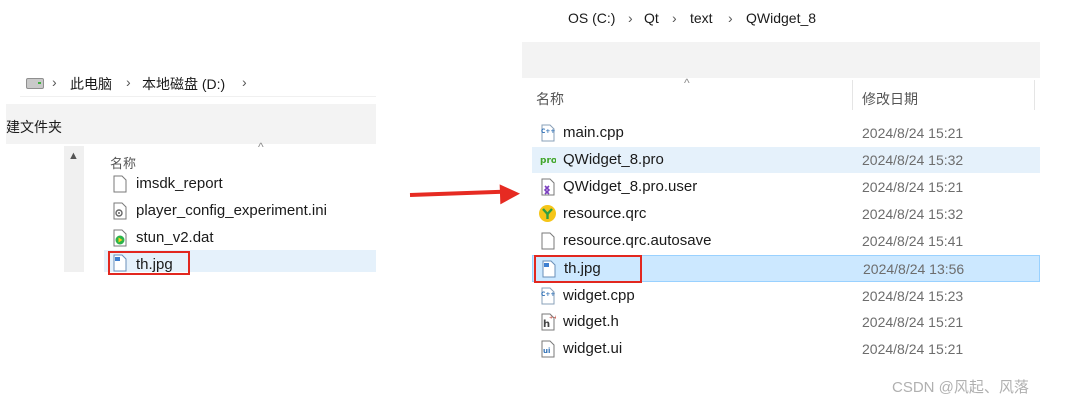 The width and height of the screenshot is (1076, 401). I want to click on file-name: widget.ui, so click(593, 348).